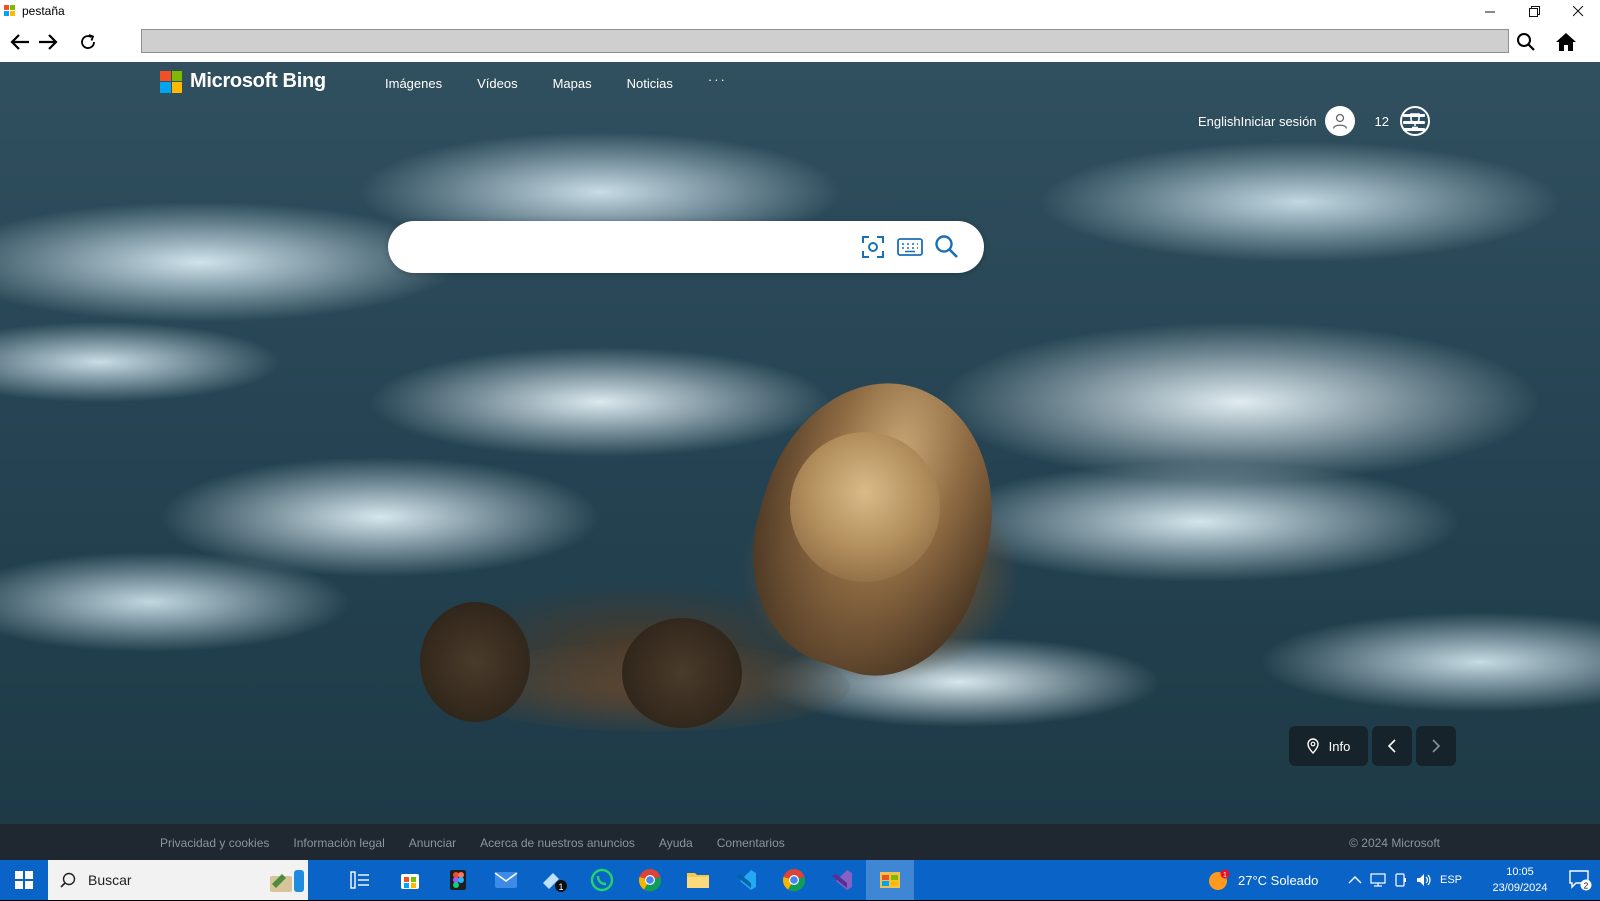 The image size is (1600, 901). Describe the element at coordinates (214, 843) in the screenshot. I see `footer-link-privacy: Privacidad y cookies` at that location.